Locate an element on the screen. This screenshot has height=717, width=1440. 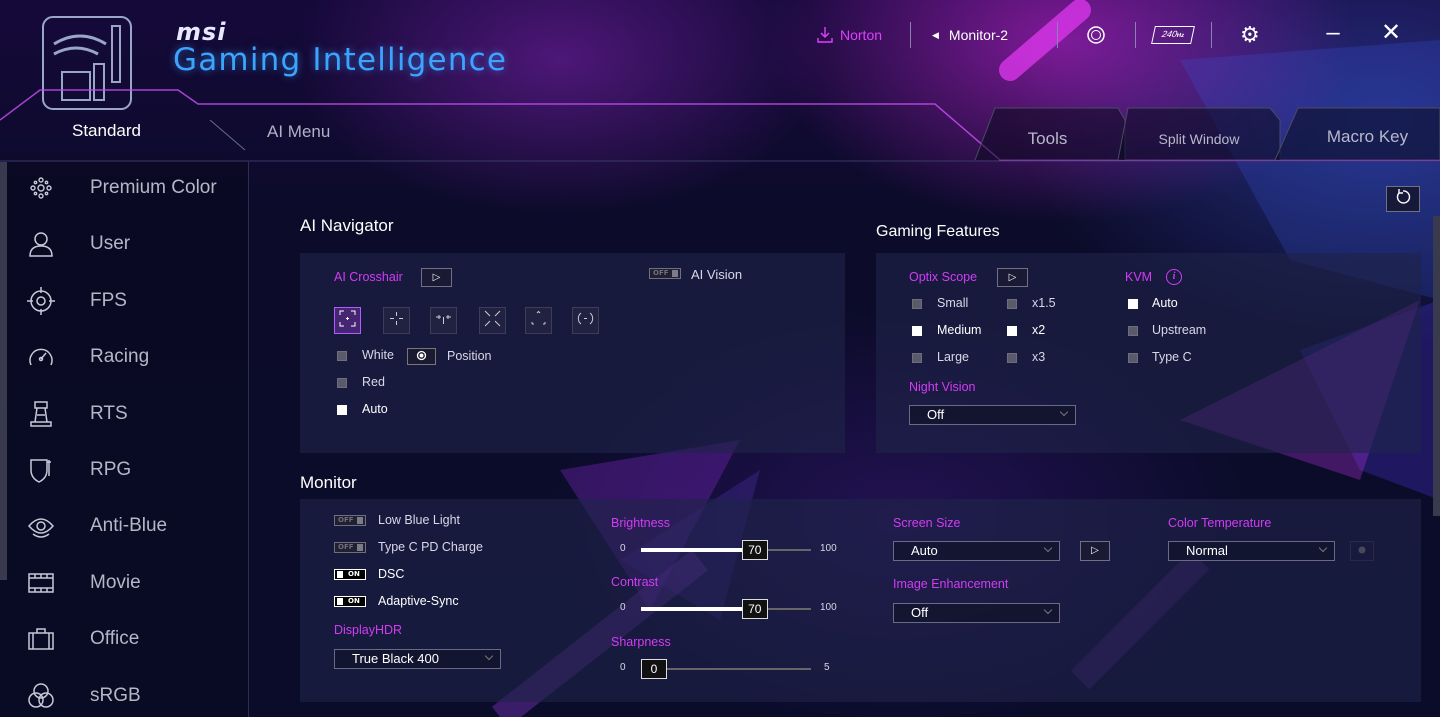
sidebar-item-movie: Movie is located at coordinates (124, 583).